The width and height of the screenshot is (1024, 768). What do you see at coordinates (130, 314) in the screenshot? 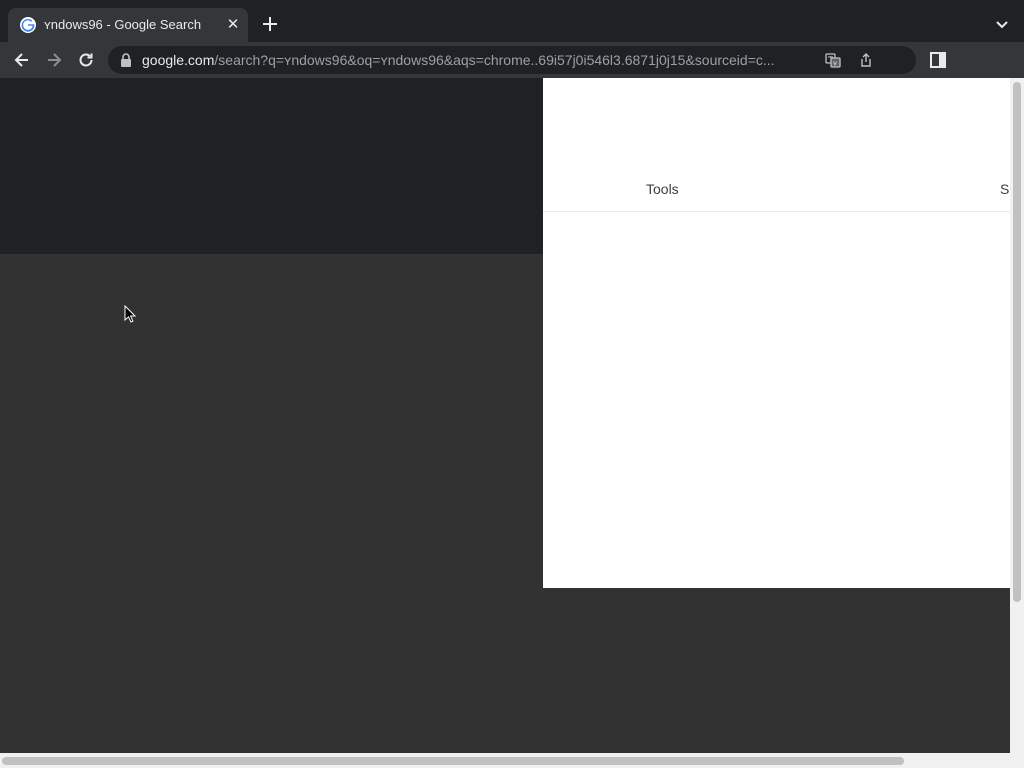
I see `mouse-pointer-icon` at bounding box center [130, 314].